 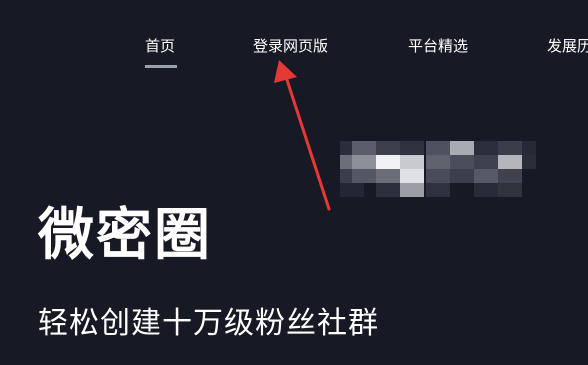 I want to click on nav-item-history: 发展历, so click(x=567, y=46).